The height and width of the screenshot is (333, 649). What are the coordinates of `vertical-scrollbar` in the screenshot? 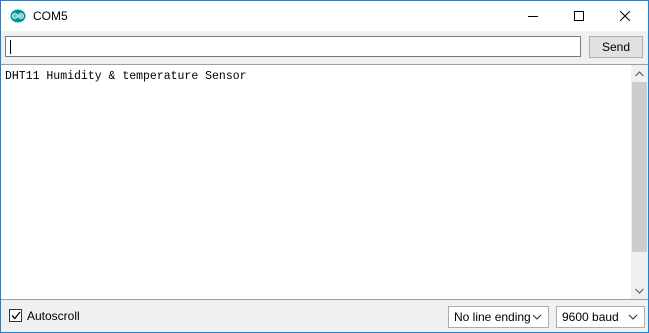 It's located at (639, 182).